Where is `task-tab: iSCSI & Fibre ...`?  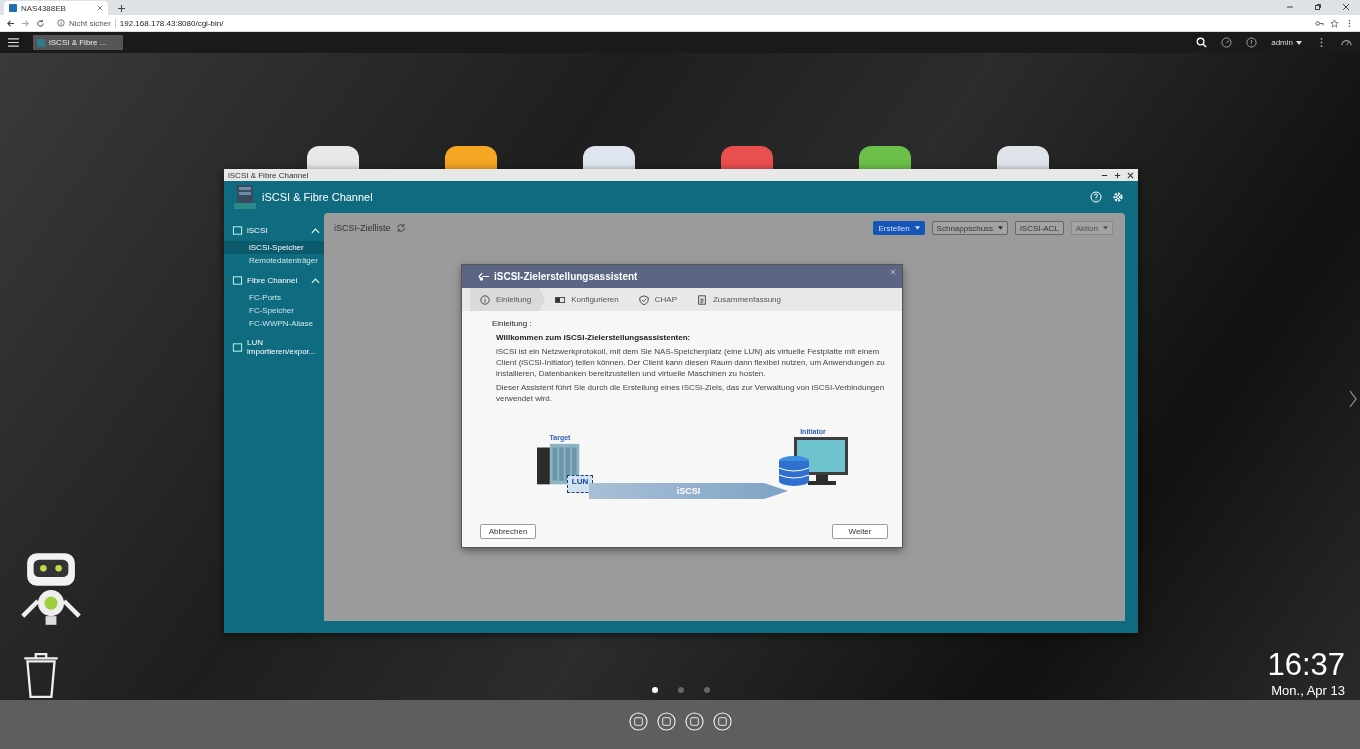 task-tab: iSCSI & Fibre ... is located at coordinates (78, 42).